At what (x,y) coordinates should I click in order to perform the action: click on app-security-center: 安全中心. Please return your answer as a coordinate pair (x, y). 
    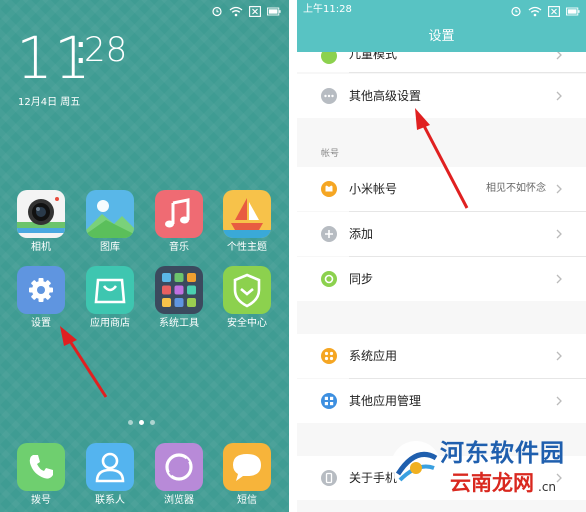
    Looking at the image, I should click on (247, 298).